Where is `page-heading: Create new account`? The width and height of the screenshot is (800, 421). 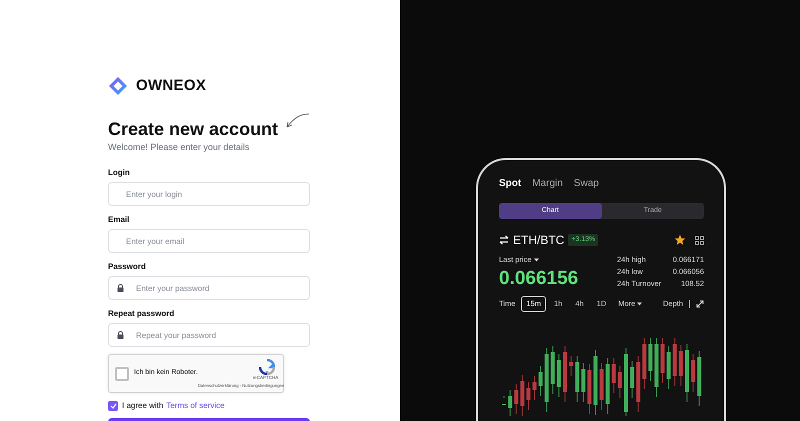
page-heading: Create new account is located at coordinates (193, 129).